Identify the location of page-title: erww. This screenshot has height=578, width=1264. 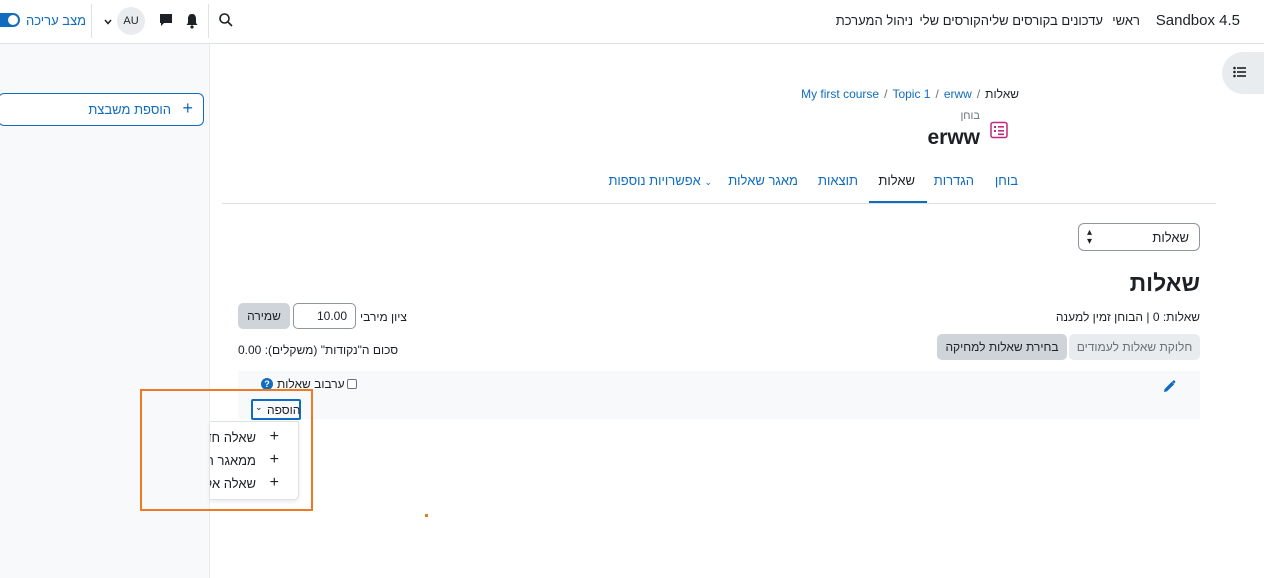
(953, 137).